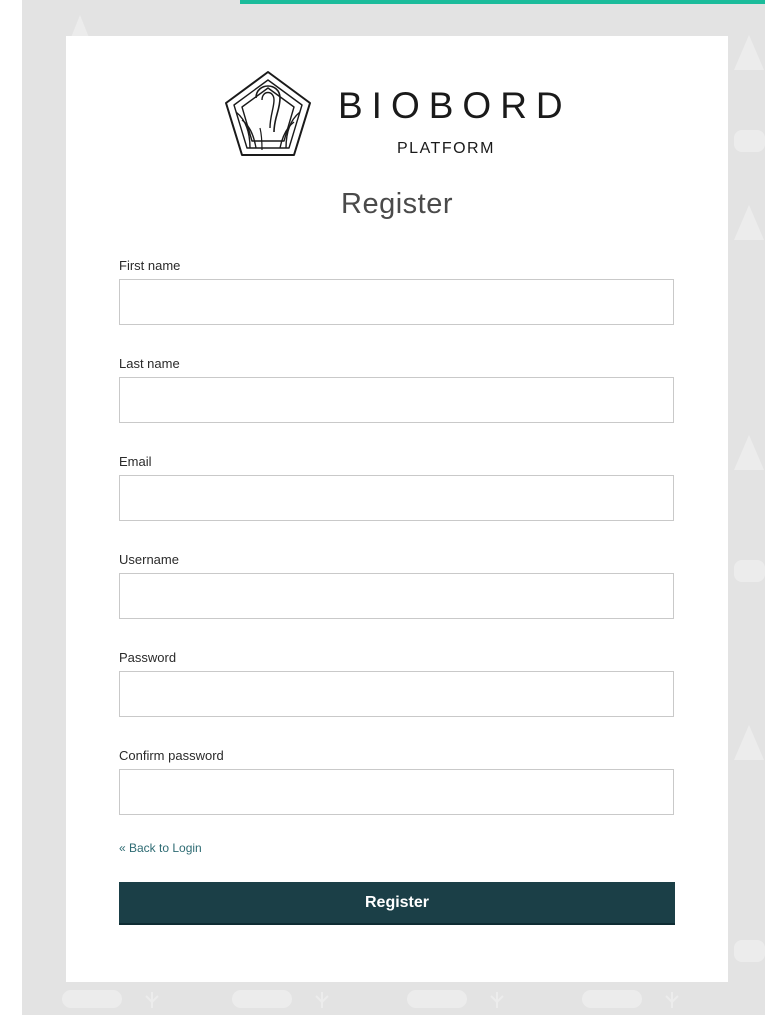 This screenshot has width=765, height=1015. What do you see at coordinates (150, 265) in the screenshot?
I see `first-name-label: First name` at bounding box center [150, 265].